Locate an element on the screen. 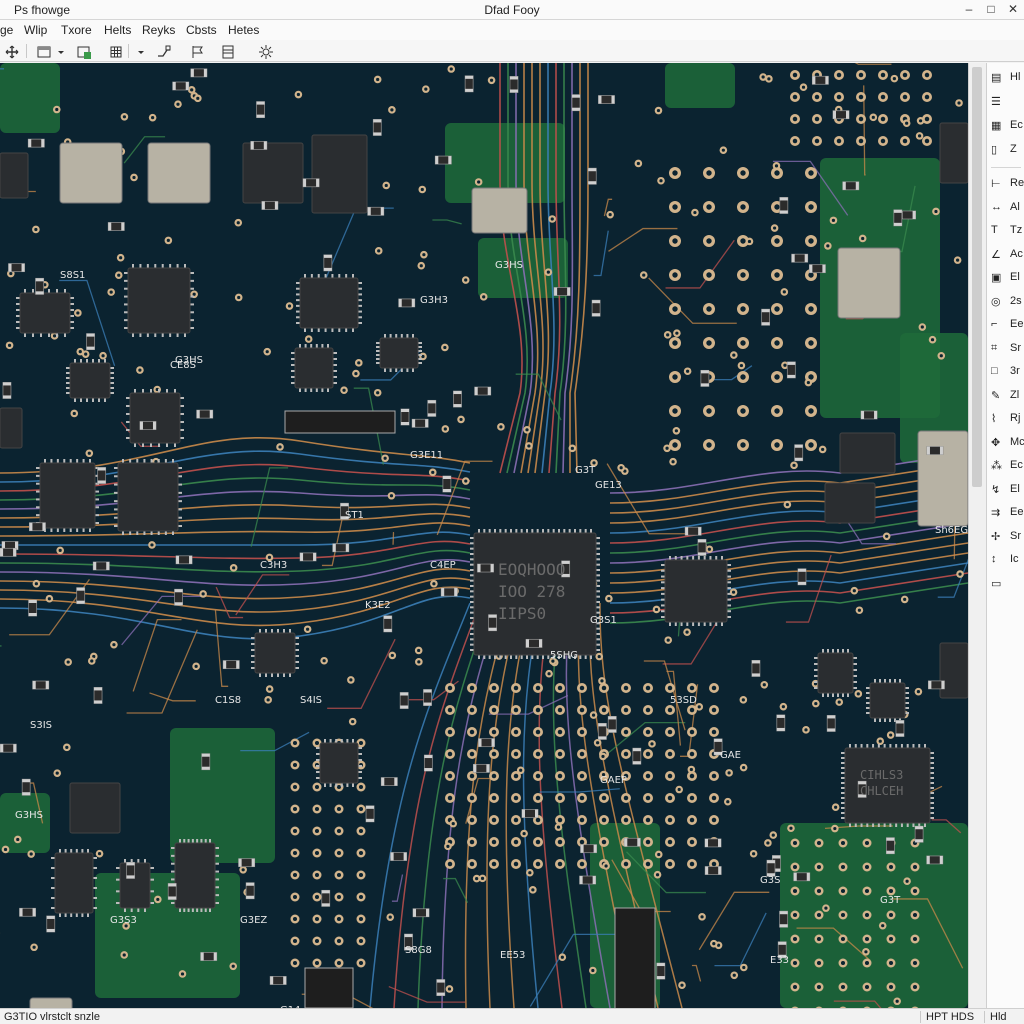 The width and height of the screenshot is (1024, 1024). panel-tool-item: ⁂ Ec is located at coordinates (1007, 466).